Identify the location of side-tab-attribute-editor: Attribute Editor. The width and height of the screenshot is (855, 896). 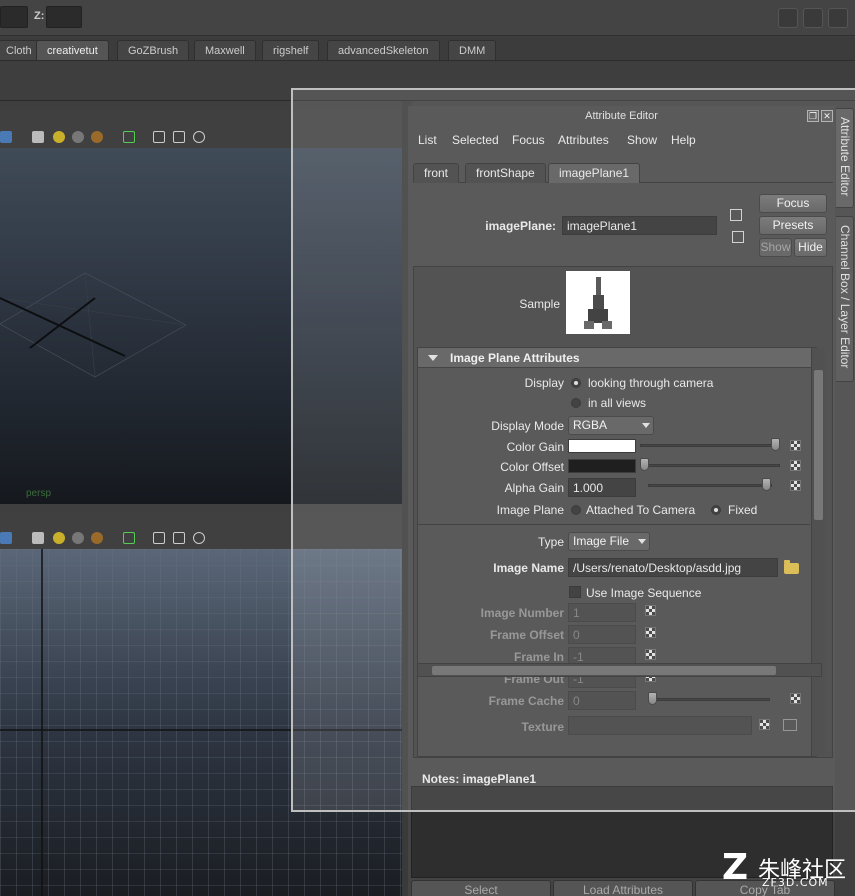
(845, 158).